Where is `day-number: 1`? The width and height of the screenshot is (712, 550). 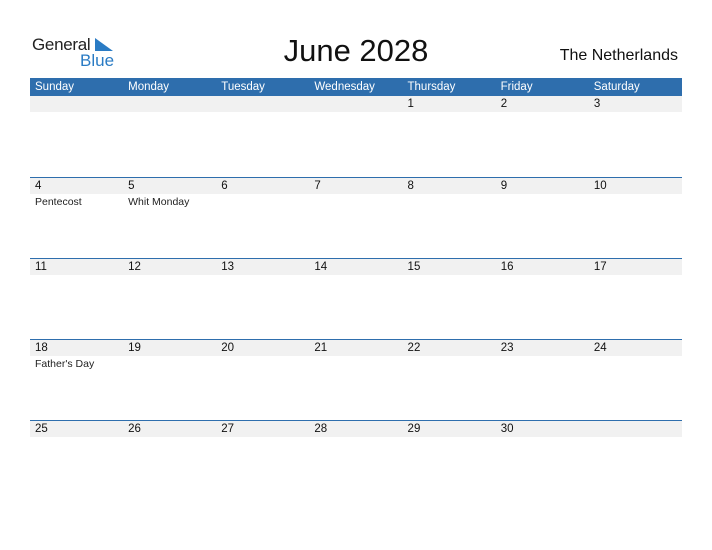 day-number: 1 is located at coordinates (410, 104).